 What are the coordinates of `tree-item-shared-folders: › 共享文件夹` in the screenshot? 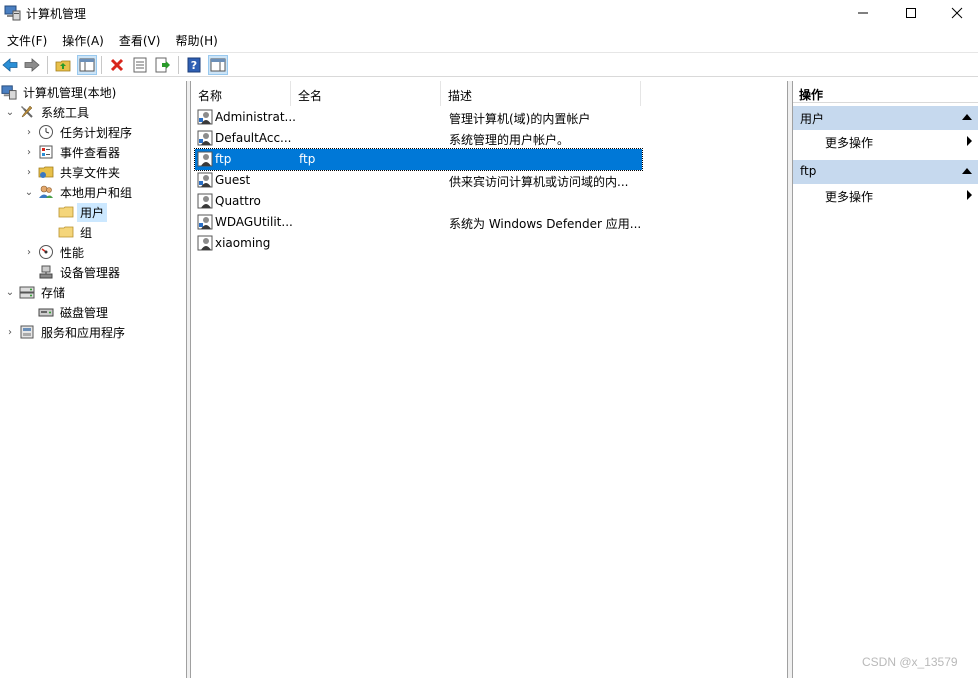 It's located at (73, 172).